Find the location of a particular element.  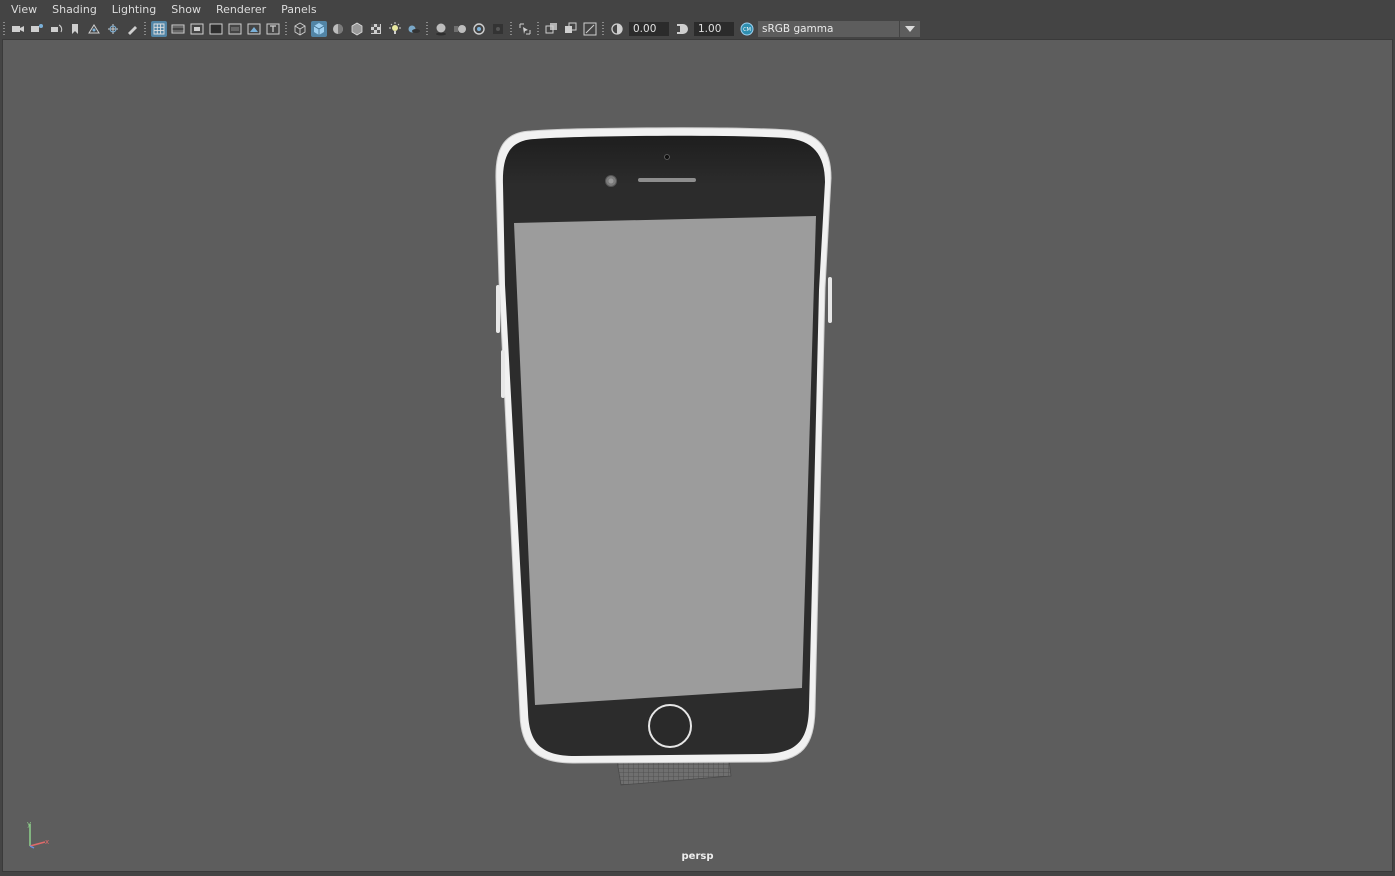

viewport-menubar: View Shading Lighting Show Renderer Panels is located at coordinates (697, 9).